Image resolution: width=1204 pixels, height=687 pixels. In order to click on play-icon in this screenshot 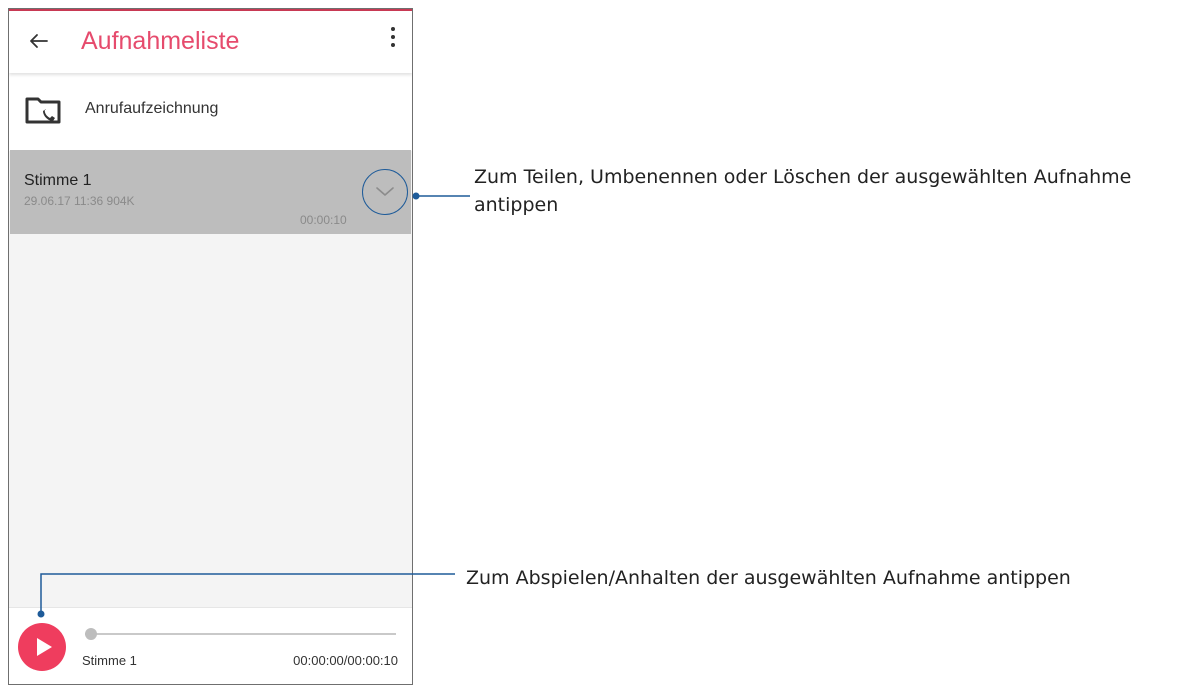, I will do `click(44, 647)`.